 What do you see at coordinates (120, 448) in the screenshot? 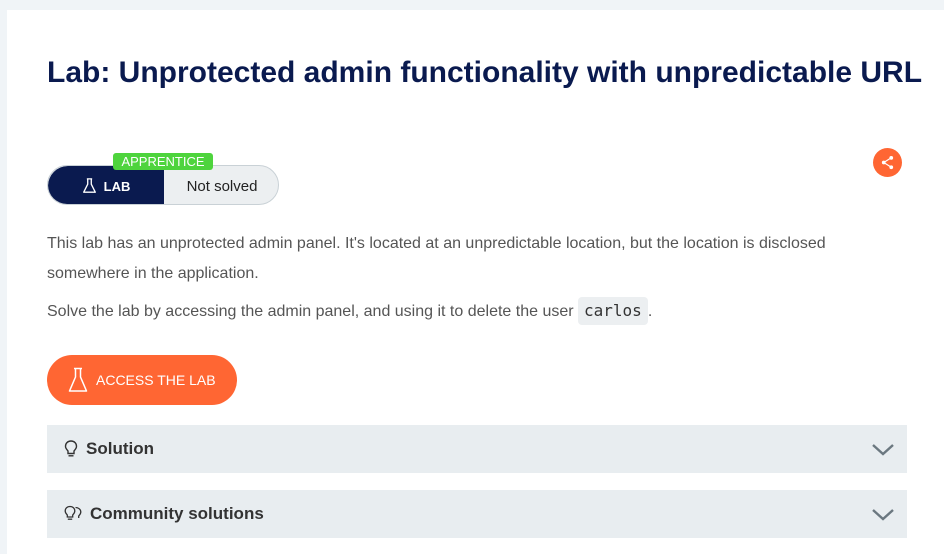
I see `solution-label: Solution` at bounding box center [120, 448].